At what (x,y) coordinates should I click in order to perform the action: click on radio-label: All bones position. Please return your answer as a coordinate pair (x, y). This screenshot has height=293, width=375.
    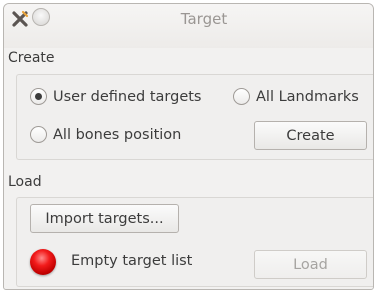
    Looking at the image, I should click on (117, 134).